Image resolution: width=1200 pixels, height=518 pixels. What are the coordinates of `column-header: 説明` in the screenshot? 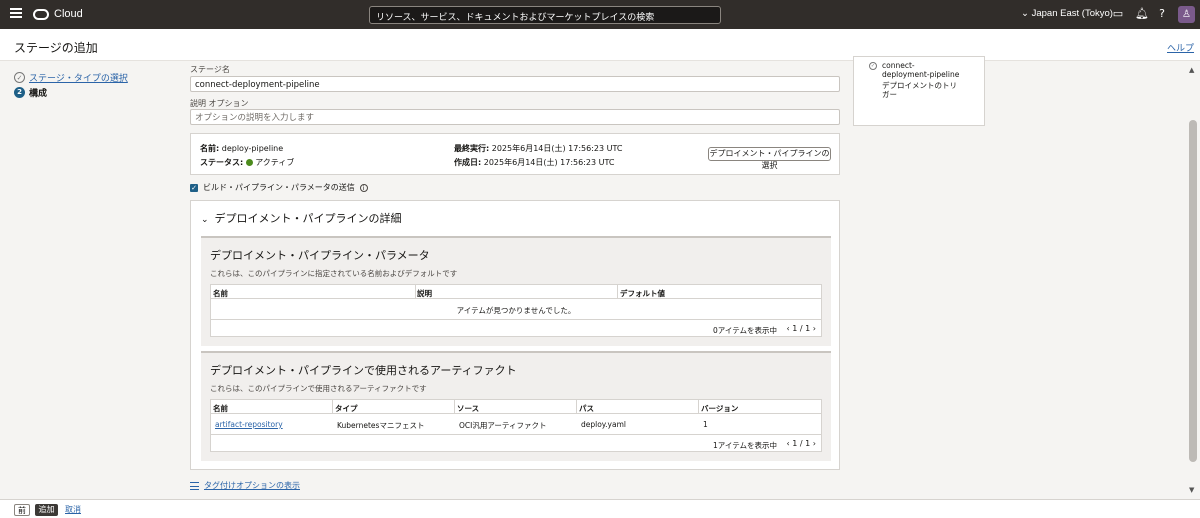 It's located at (424, 293).